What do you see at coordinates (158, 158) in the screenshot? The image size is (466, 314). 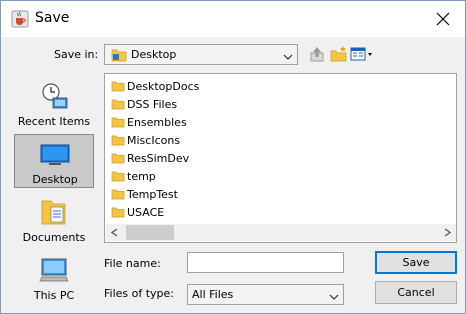 I see `file-name: ResSimDev` at bounding box center [158, 158].